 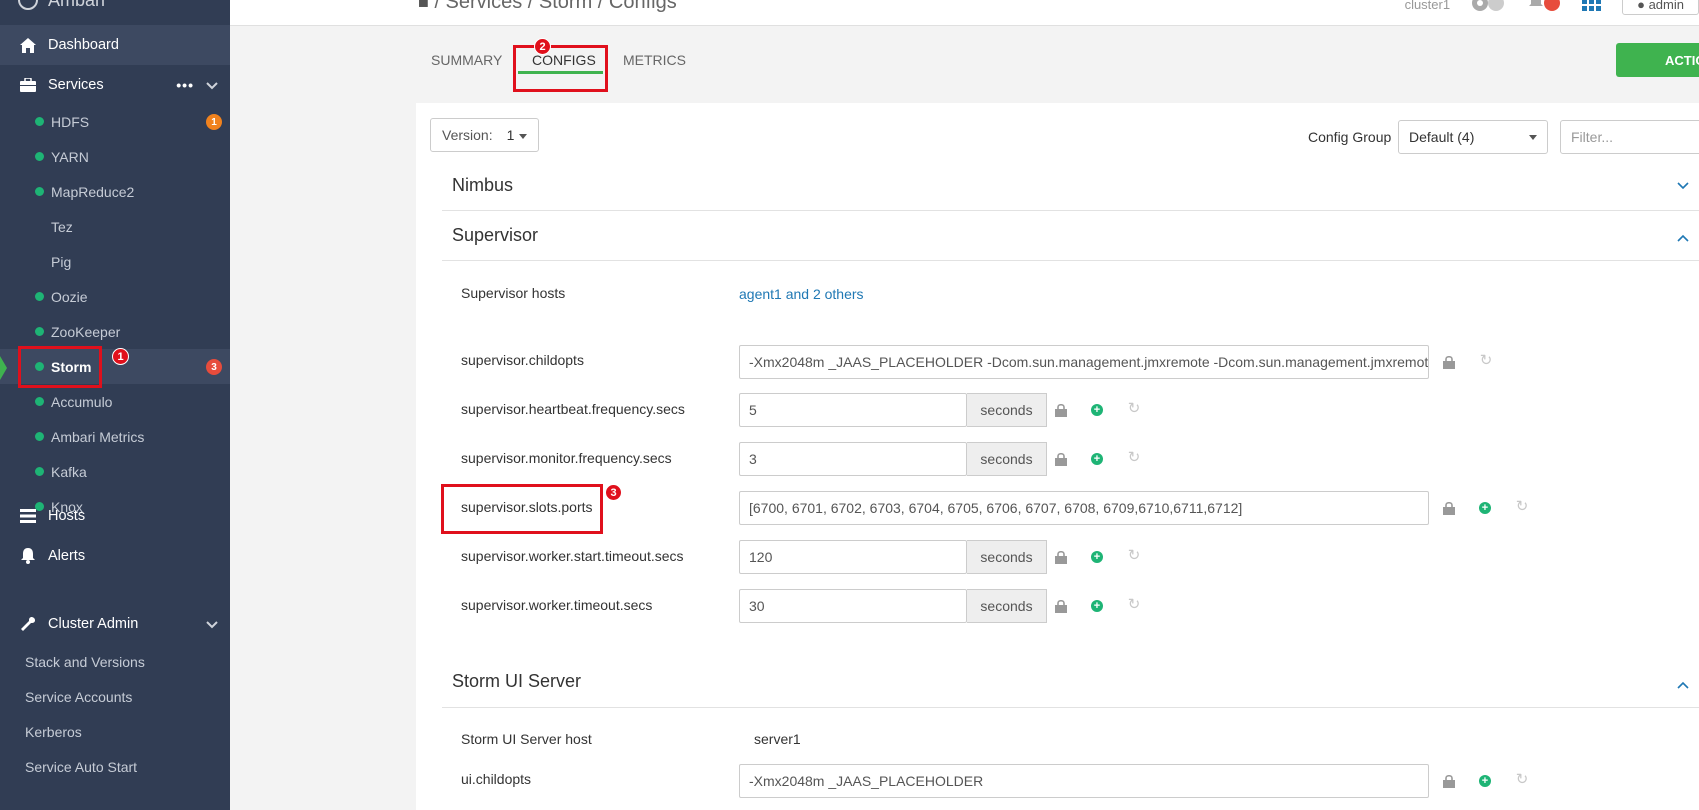 I want to click on user-icon: ●, so click(x=1641, y=6).